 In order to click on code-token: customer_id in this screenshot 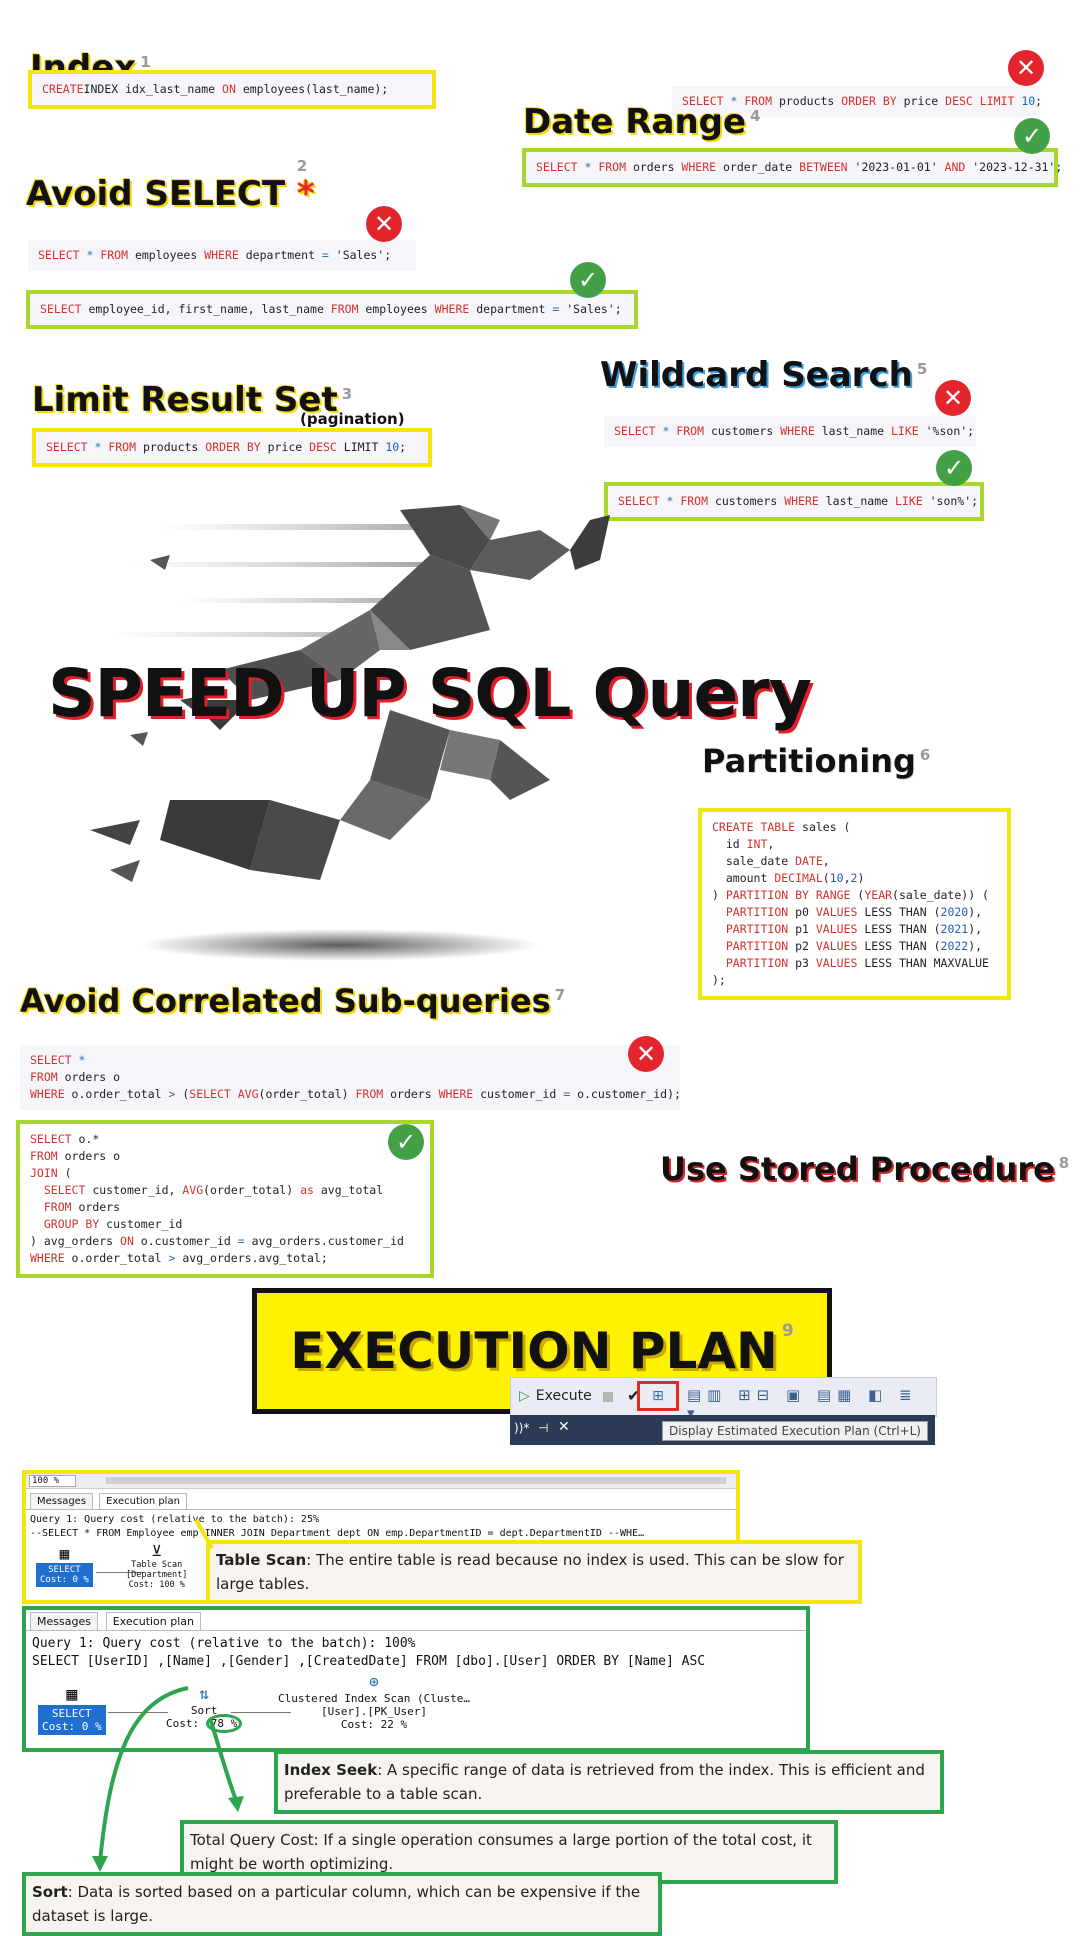, I will do `click(518, 1094)`.